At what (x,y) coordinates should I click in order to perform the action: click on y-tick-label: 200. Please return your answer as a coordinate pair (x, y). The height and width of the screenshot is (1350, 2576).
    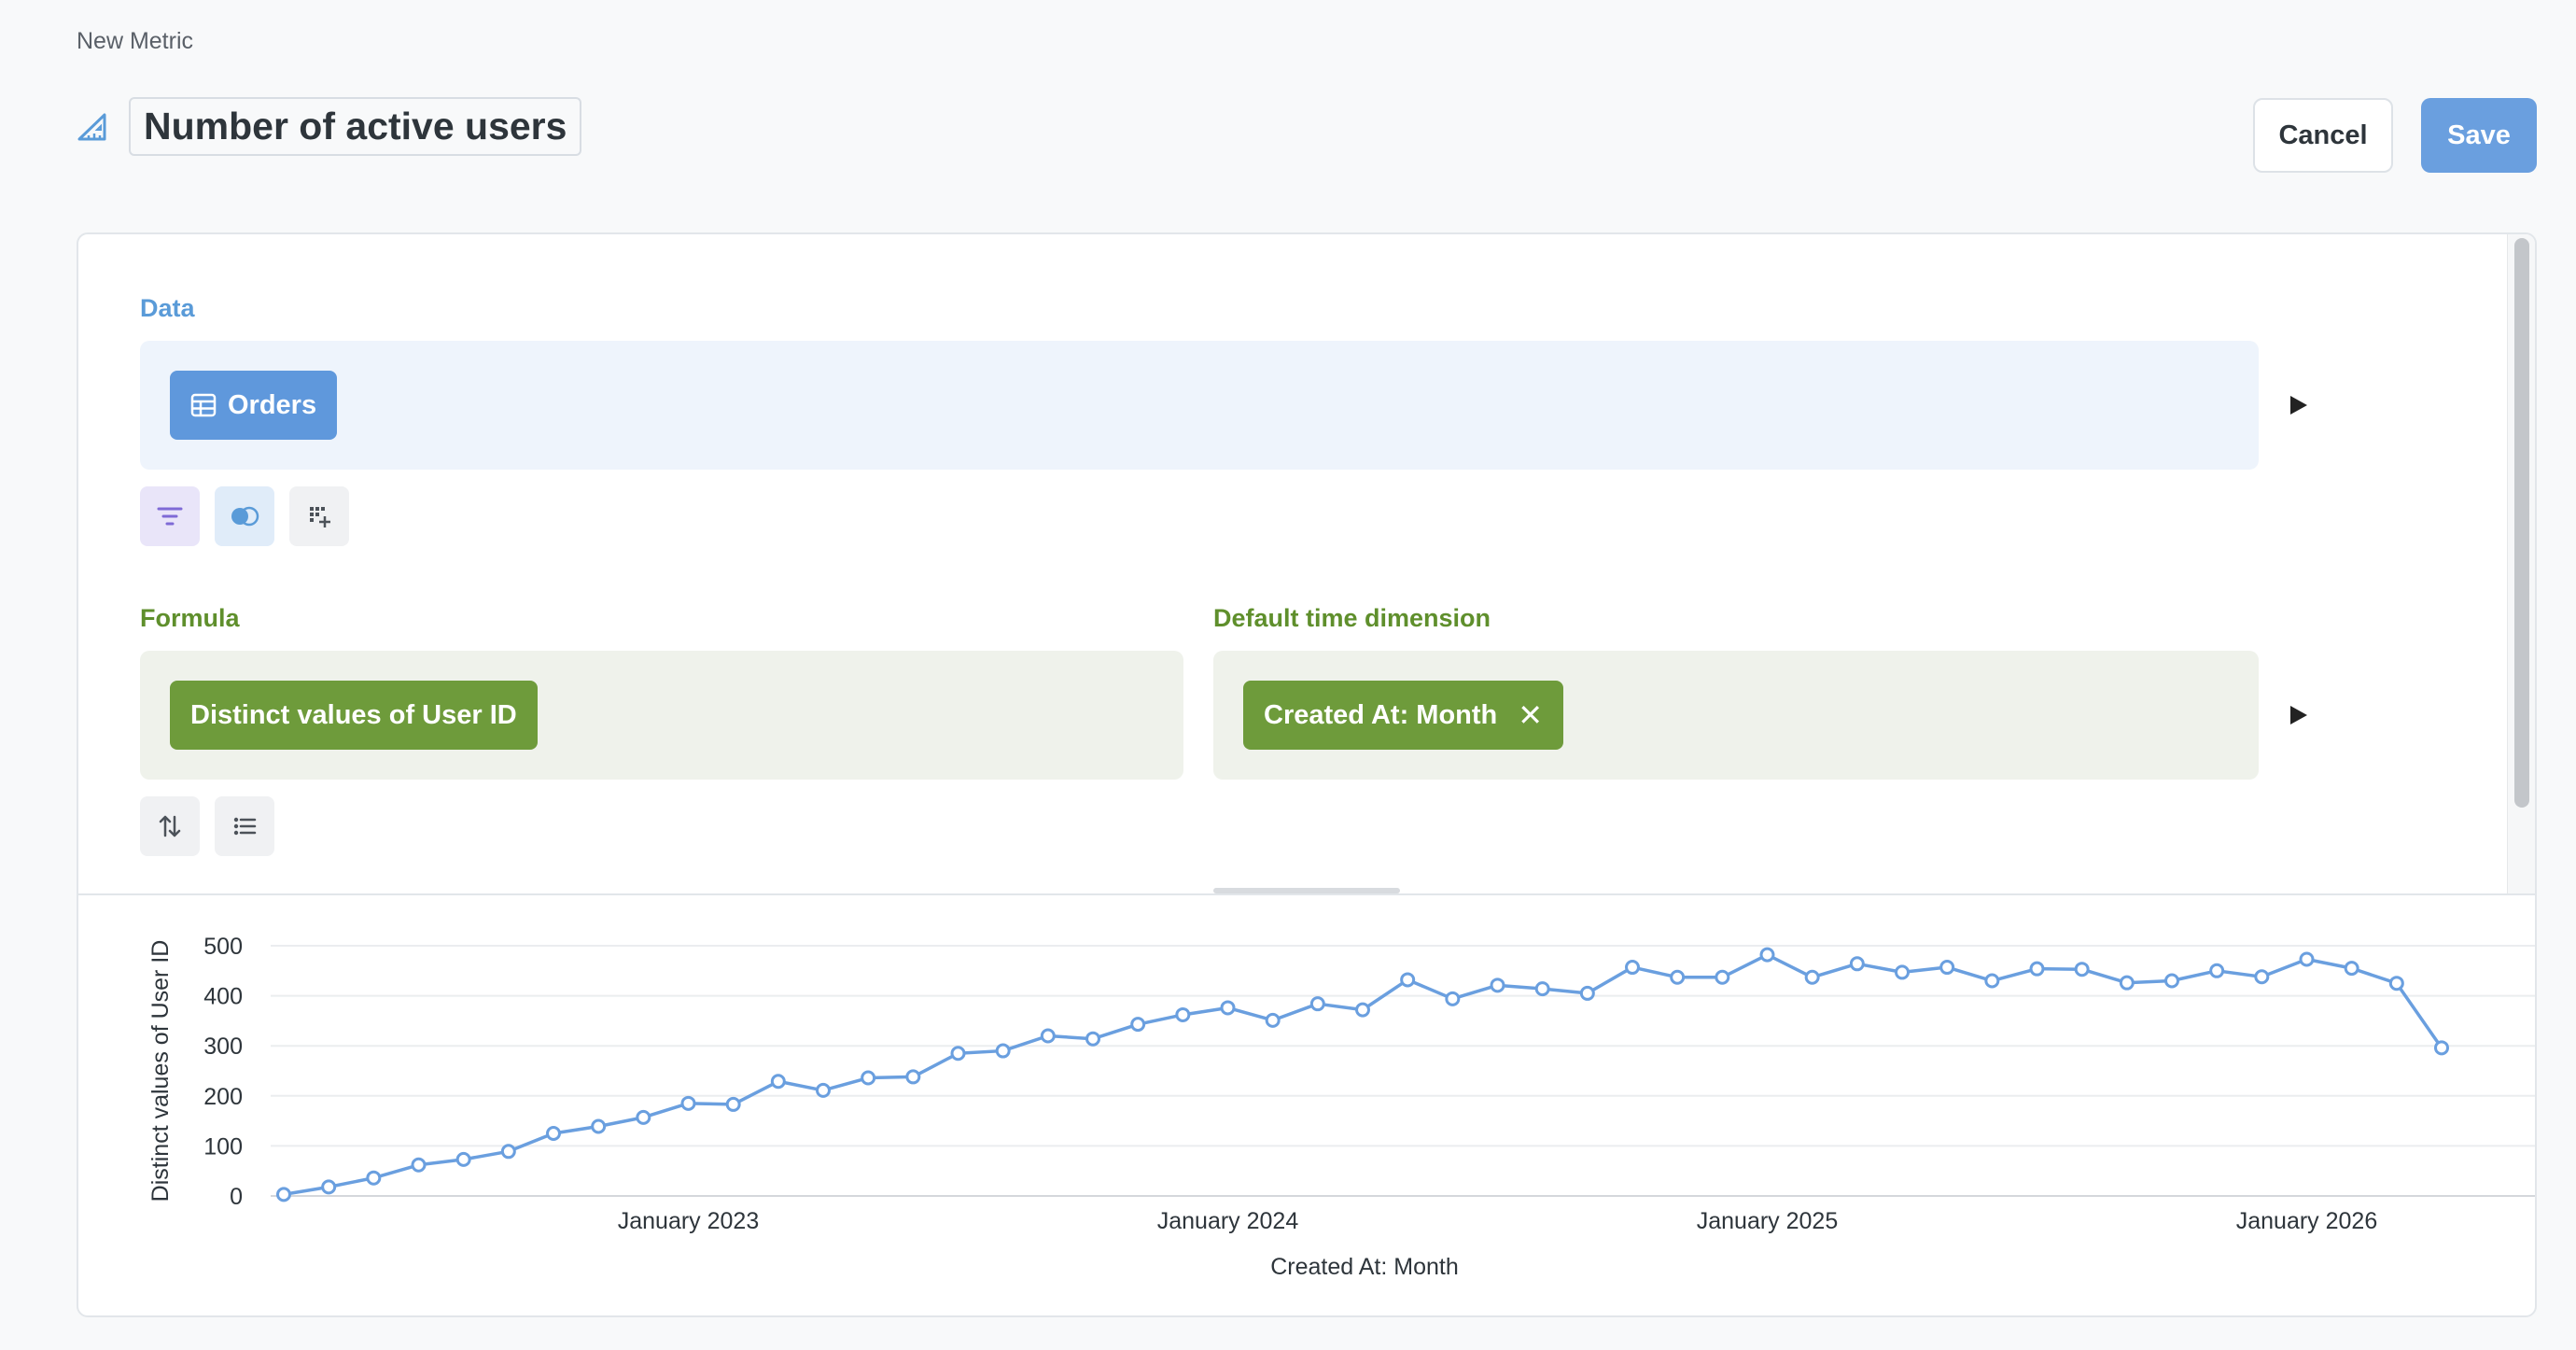
    Looking at the image, I should click on (223, 1097).